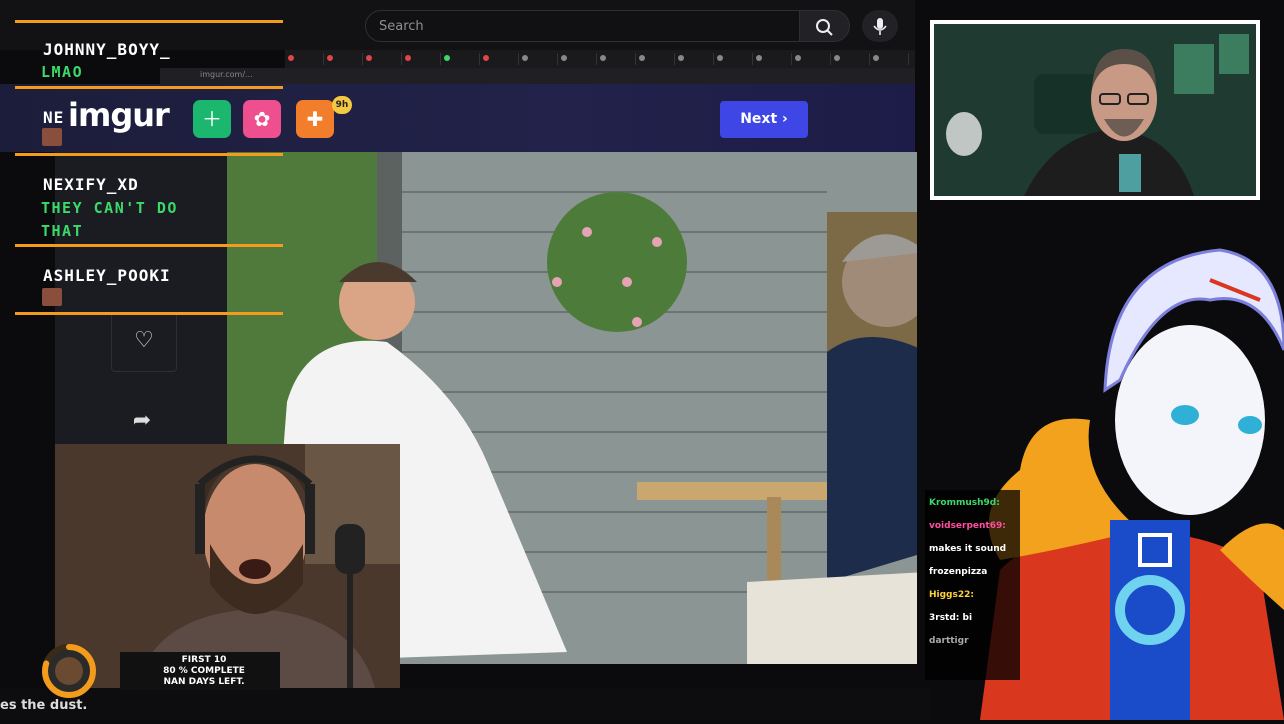 Image resolution: width=1284 pixels, height=724 pixels. What do you see at coordinates (142, 420) in the screenshot?
I see `share-arrow-icon: ➦` at bounding box center [142, 420].